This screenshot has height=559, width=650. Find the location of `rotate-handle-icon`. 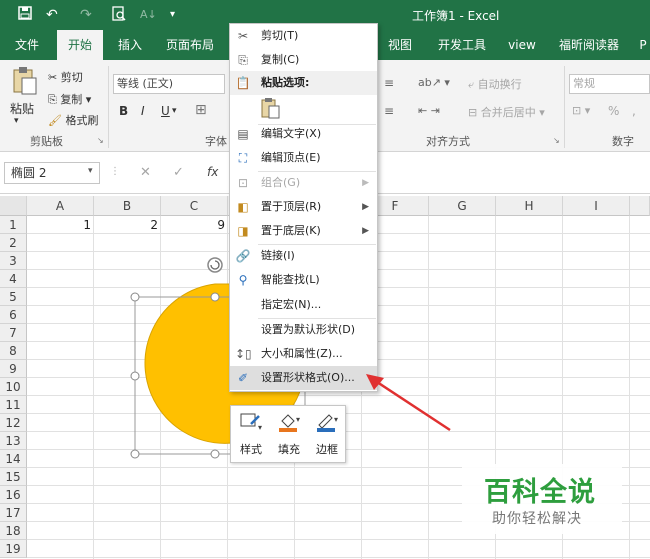

rotate-handle-icon is located at coordinates (215, 265).